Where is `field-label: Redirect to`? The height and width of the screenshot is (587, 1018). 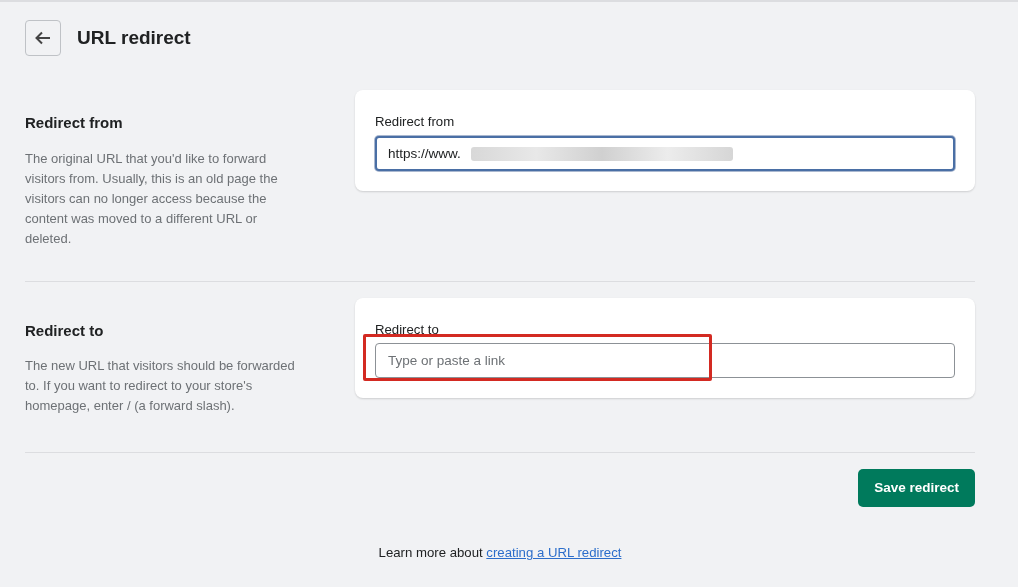
field-label: Redirect to is located at coordinates (407, 329).